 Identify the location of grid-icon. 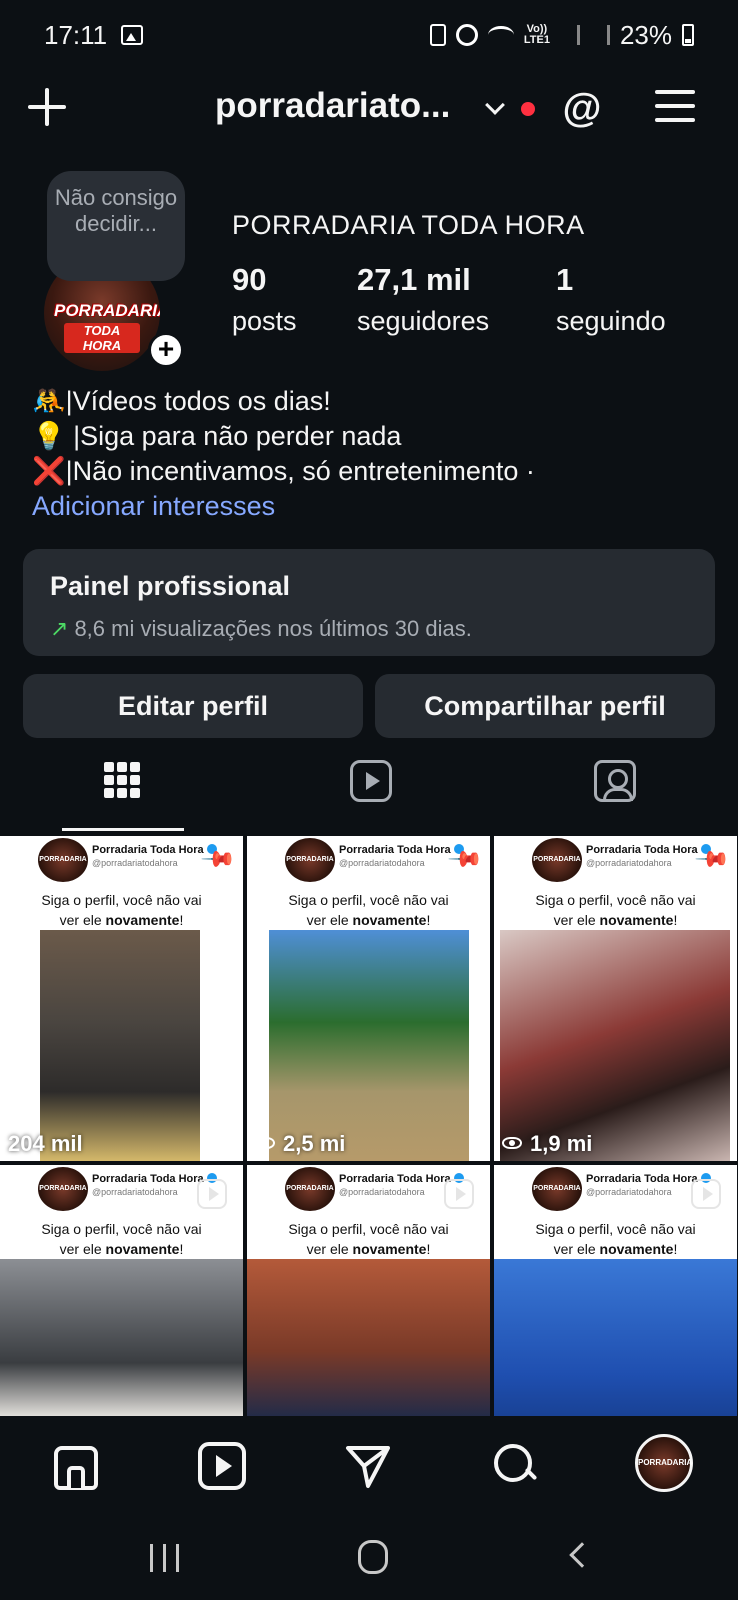
(122, 780).